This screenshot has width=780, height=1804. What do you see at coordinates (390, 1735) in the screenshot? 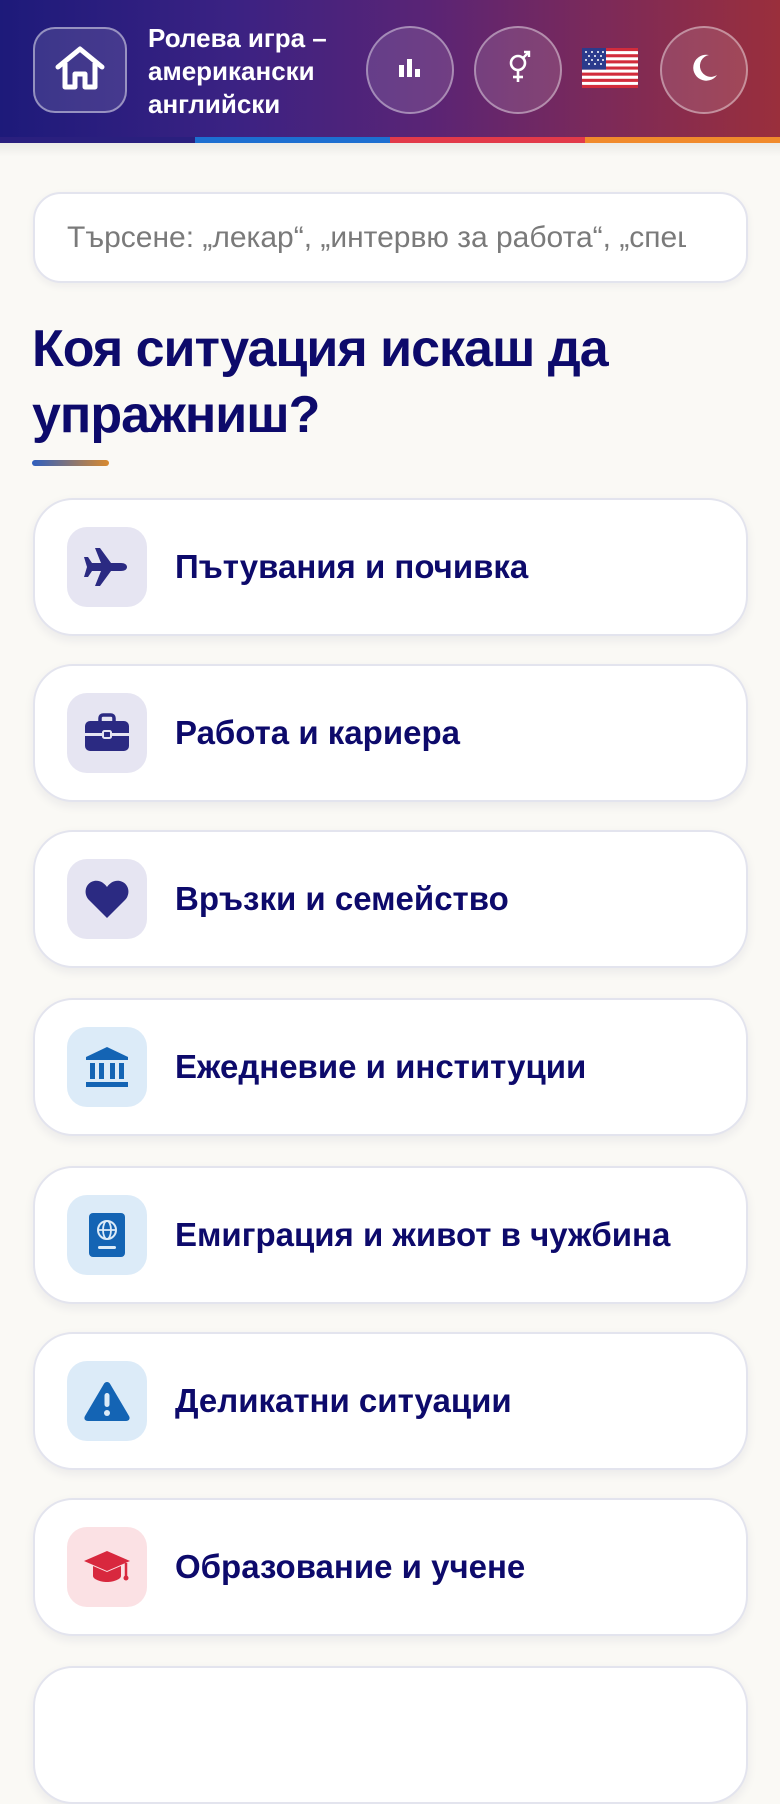
I see `category-next-partial` at bounding box center [390, 1735].